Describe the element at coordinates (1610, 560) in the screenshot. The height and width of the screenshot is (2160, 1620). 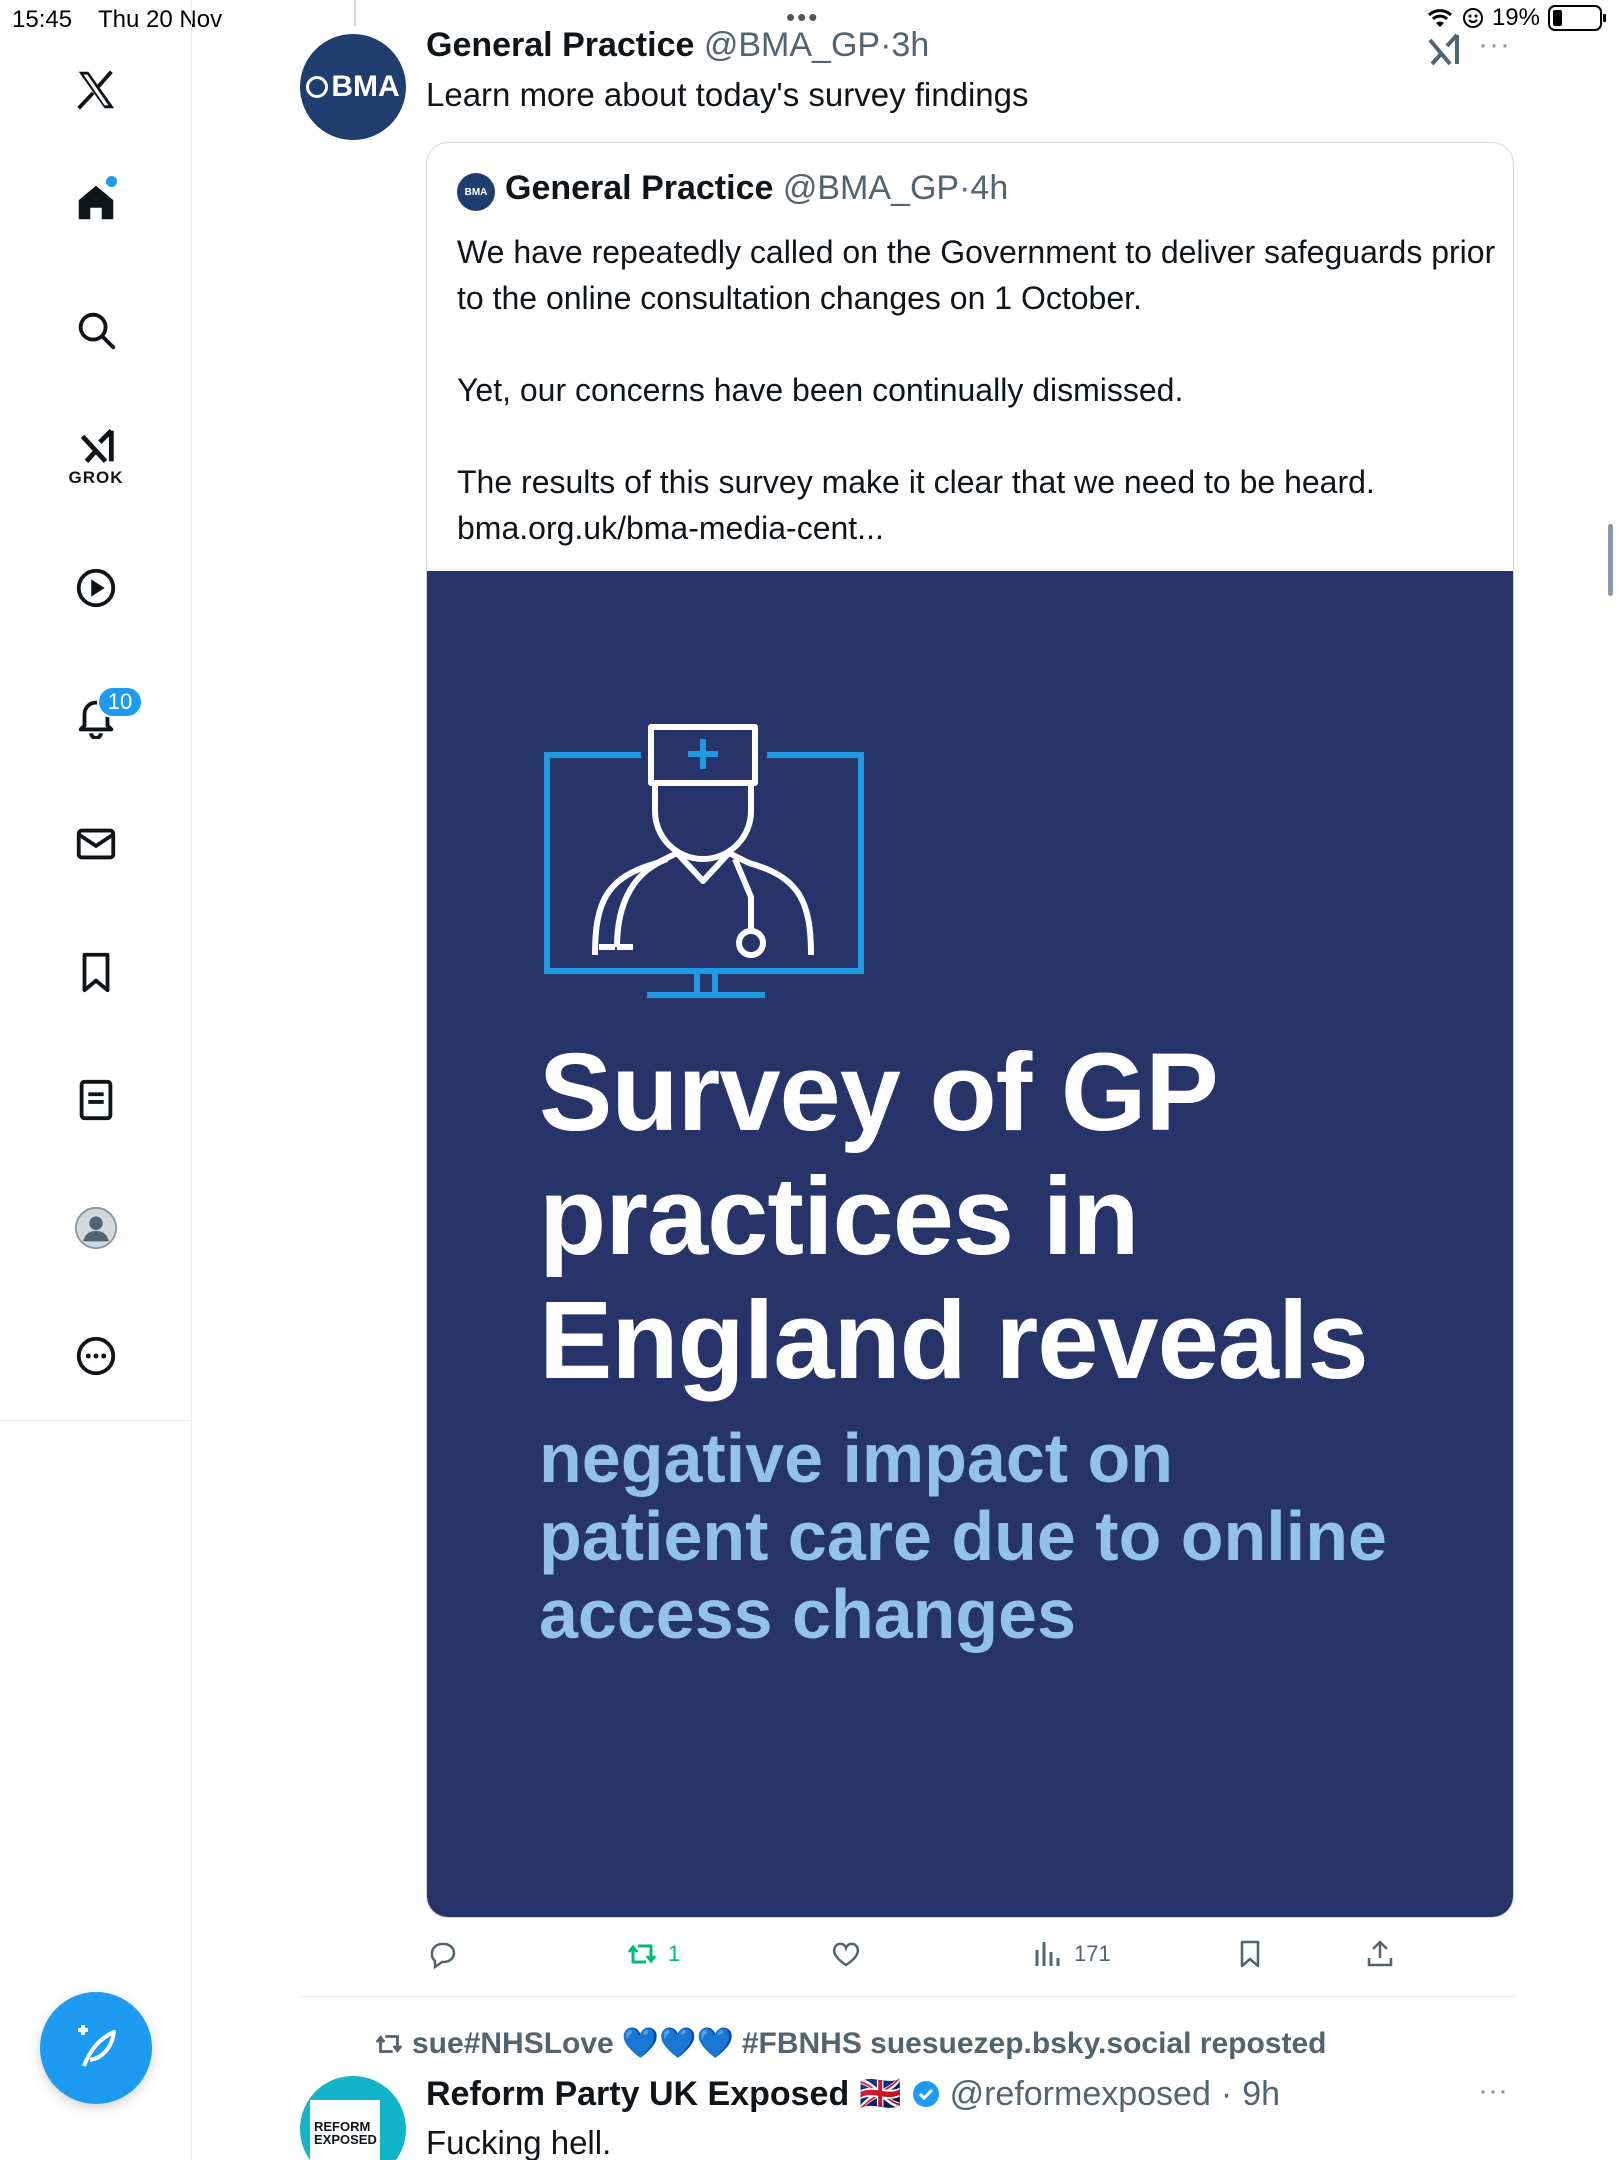
I see `scrollbar` at that location.